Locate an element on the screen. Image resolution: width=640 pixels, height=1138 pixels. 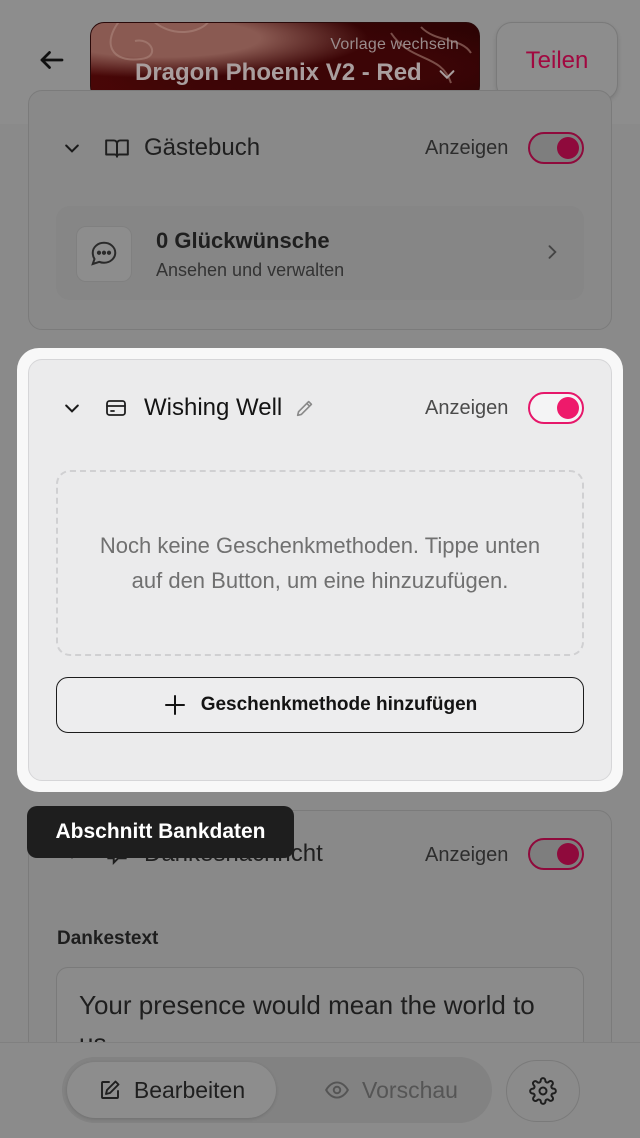
wishing-well-toggle is located at coordinates (556, 408).